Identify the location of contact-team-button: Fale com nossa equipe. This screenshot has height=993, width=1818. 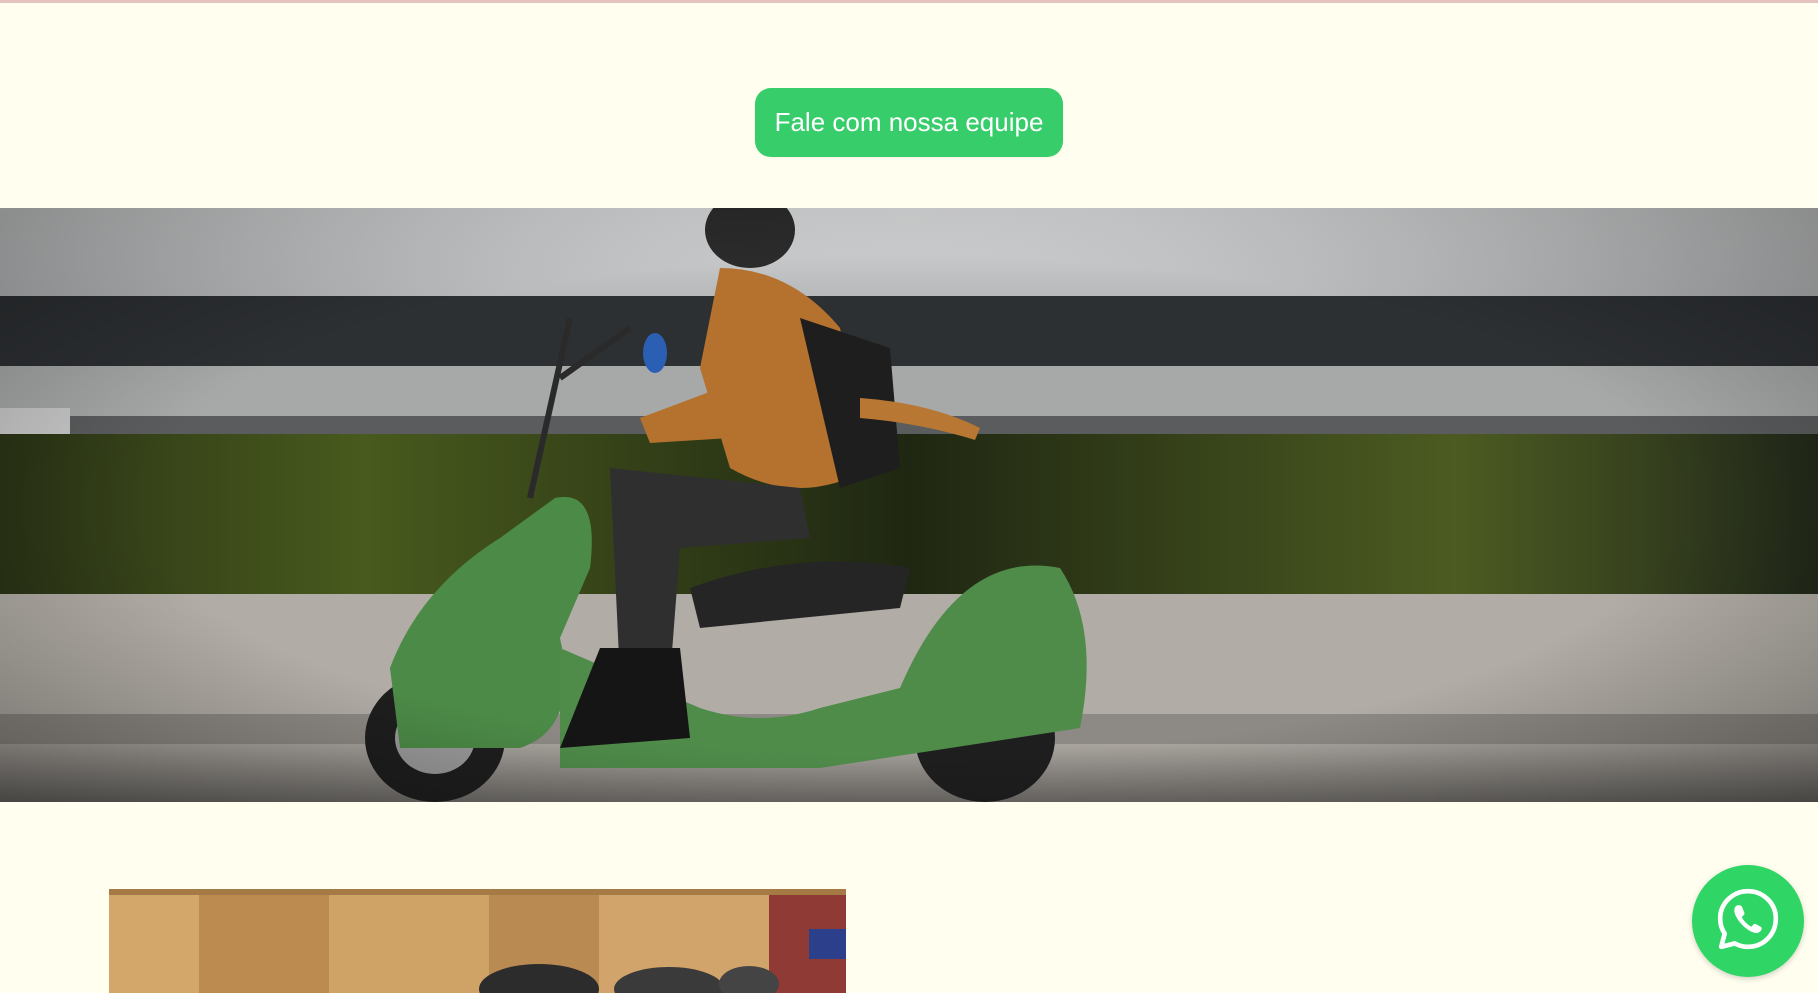
(909, 122).